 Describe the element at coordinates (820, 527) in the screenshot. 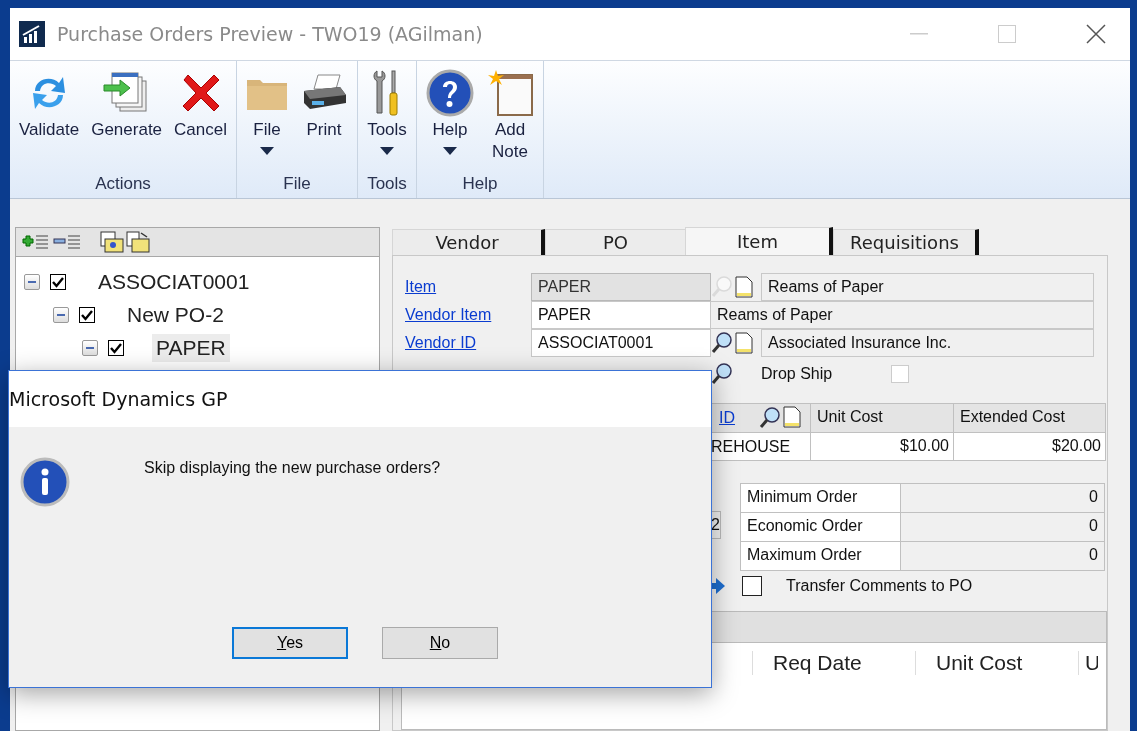

I see `quantity-label: Economic Order` at that location.